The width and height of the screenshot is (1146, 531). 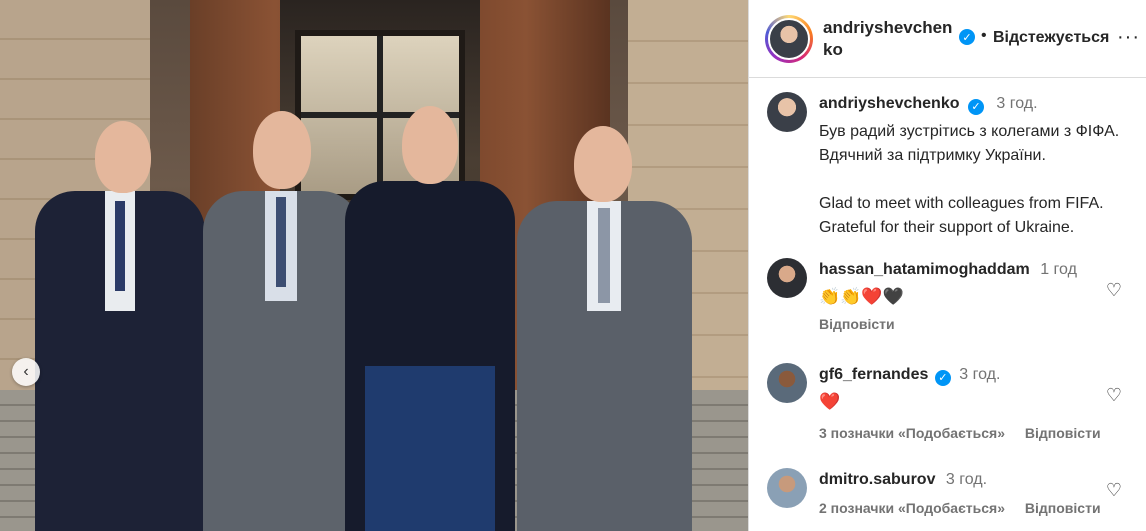 I want to click on author-avatar-ring, so click(x=789, y=38).